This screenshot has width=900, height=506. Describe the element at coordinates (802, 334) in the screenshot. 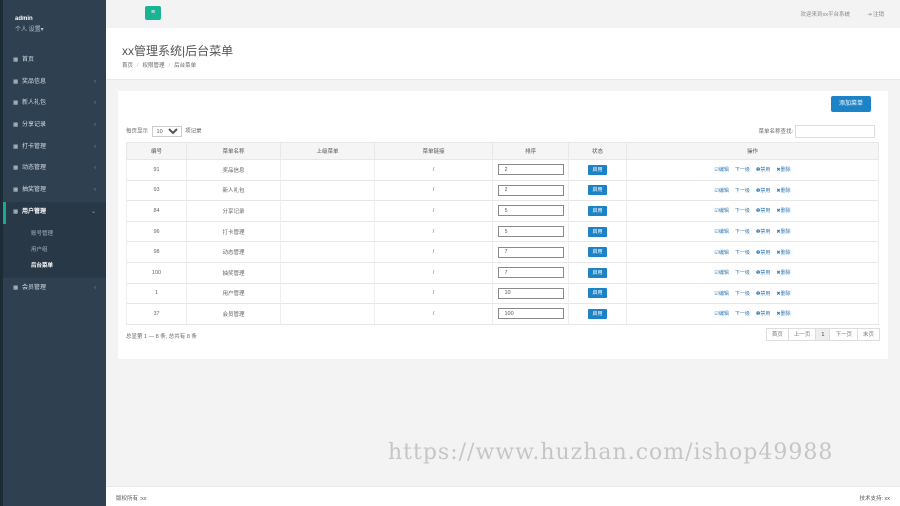

I see `pager-prev: 上一页` at that location.